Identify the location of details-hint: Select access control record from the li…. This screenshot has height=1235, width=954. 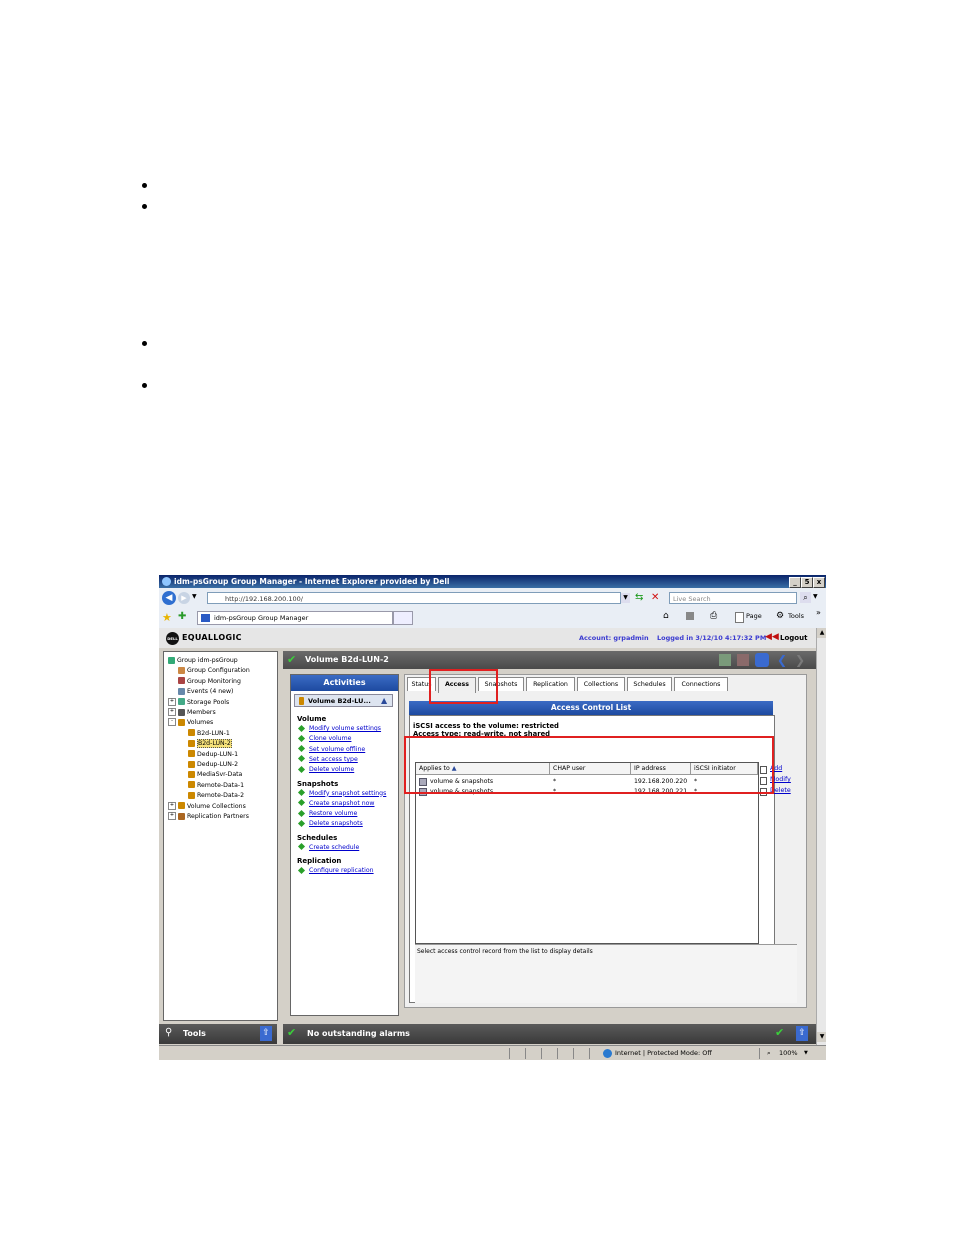
(505, 951).